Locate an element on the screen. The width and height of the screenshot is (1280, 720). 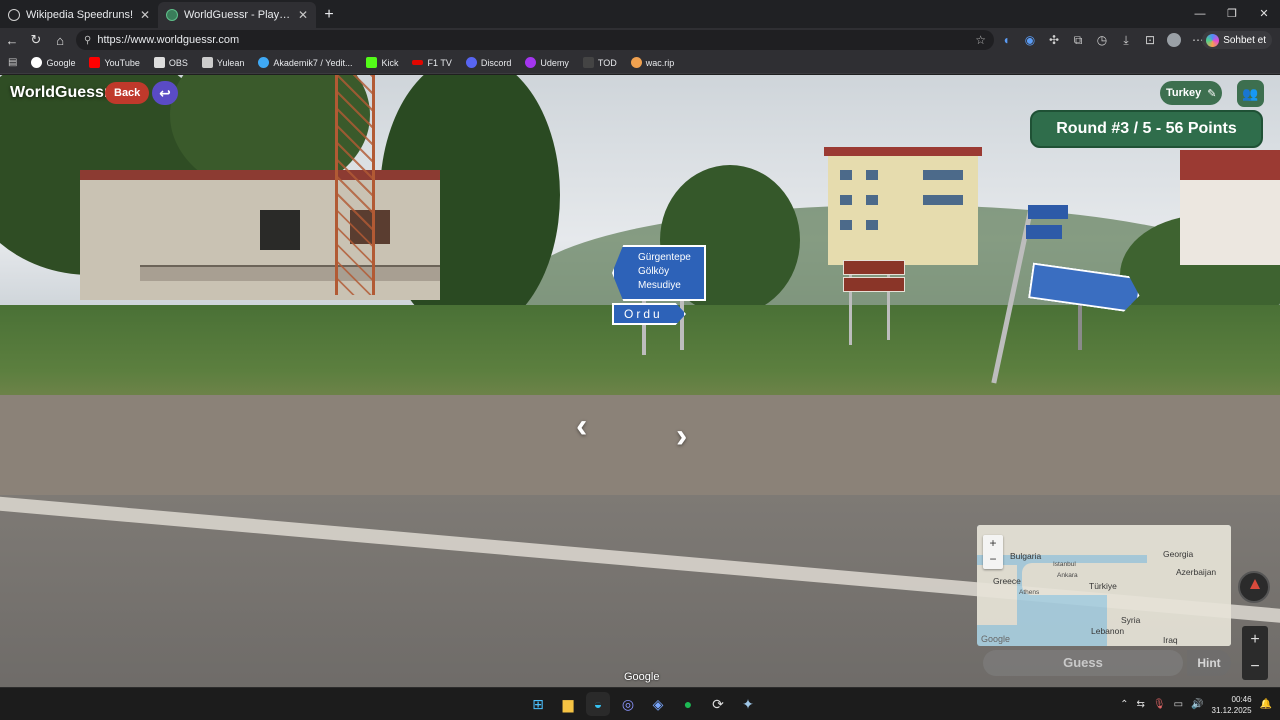
direction-sign-left: Gürgentepe Gölköy Mesudiye is located at coordinates (659, 273).